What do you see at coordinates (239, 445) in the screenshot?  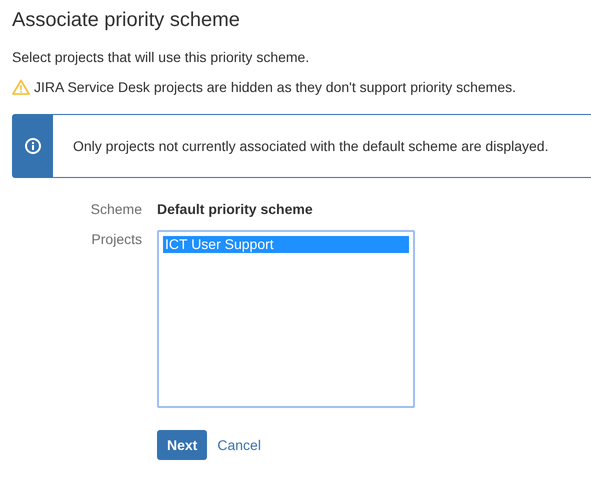 I see `cancel-link: Cancel` at bounding box center [239, 445].